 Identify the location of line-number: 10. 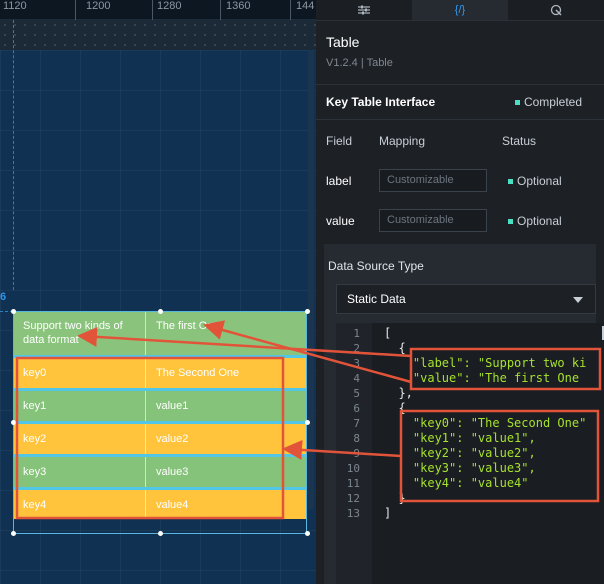
(353, 468).